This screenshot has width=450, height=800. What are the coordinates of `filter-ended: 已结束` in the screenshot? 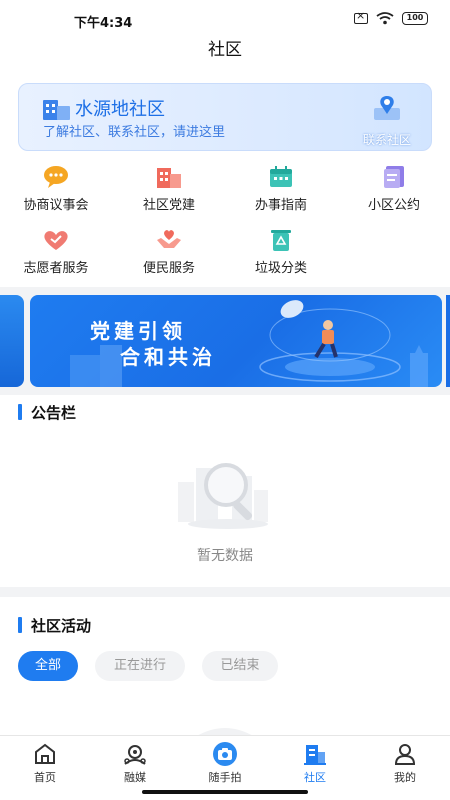 It's located at (240, 666).